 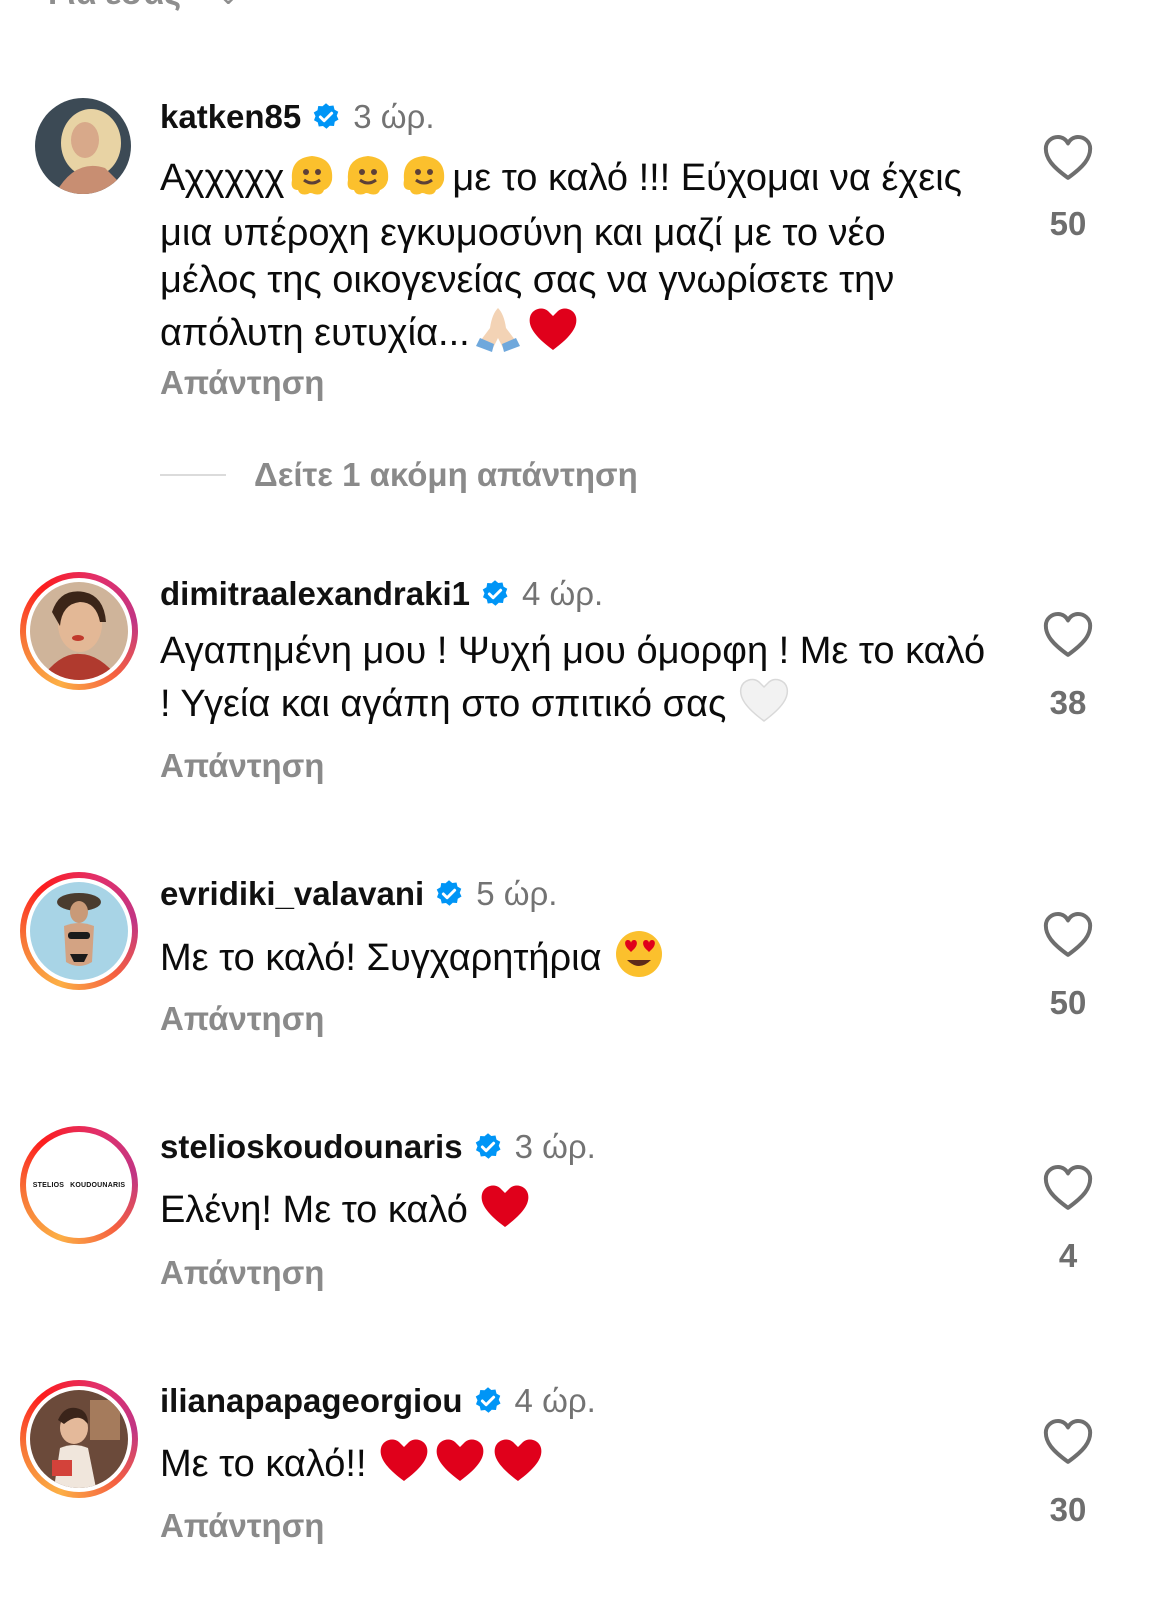 I want to click on avatar-logo-right: KOUDOUNARIS, so click(x=98, y=1185).